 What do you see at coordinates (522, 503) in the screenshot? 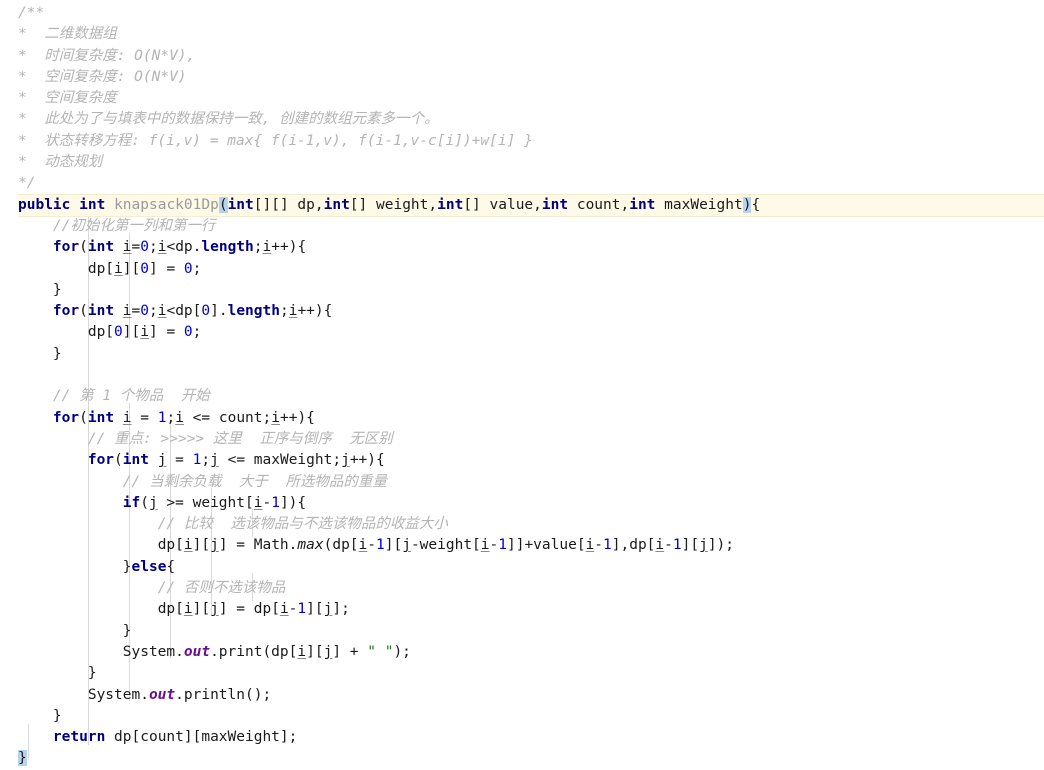
I see `code-line-if-cond: if(j >= weight[i-1]){` at bounding box center [522, 503].